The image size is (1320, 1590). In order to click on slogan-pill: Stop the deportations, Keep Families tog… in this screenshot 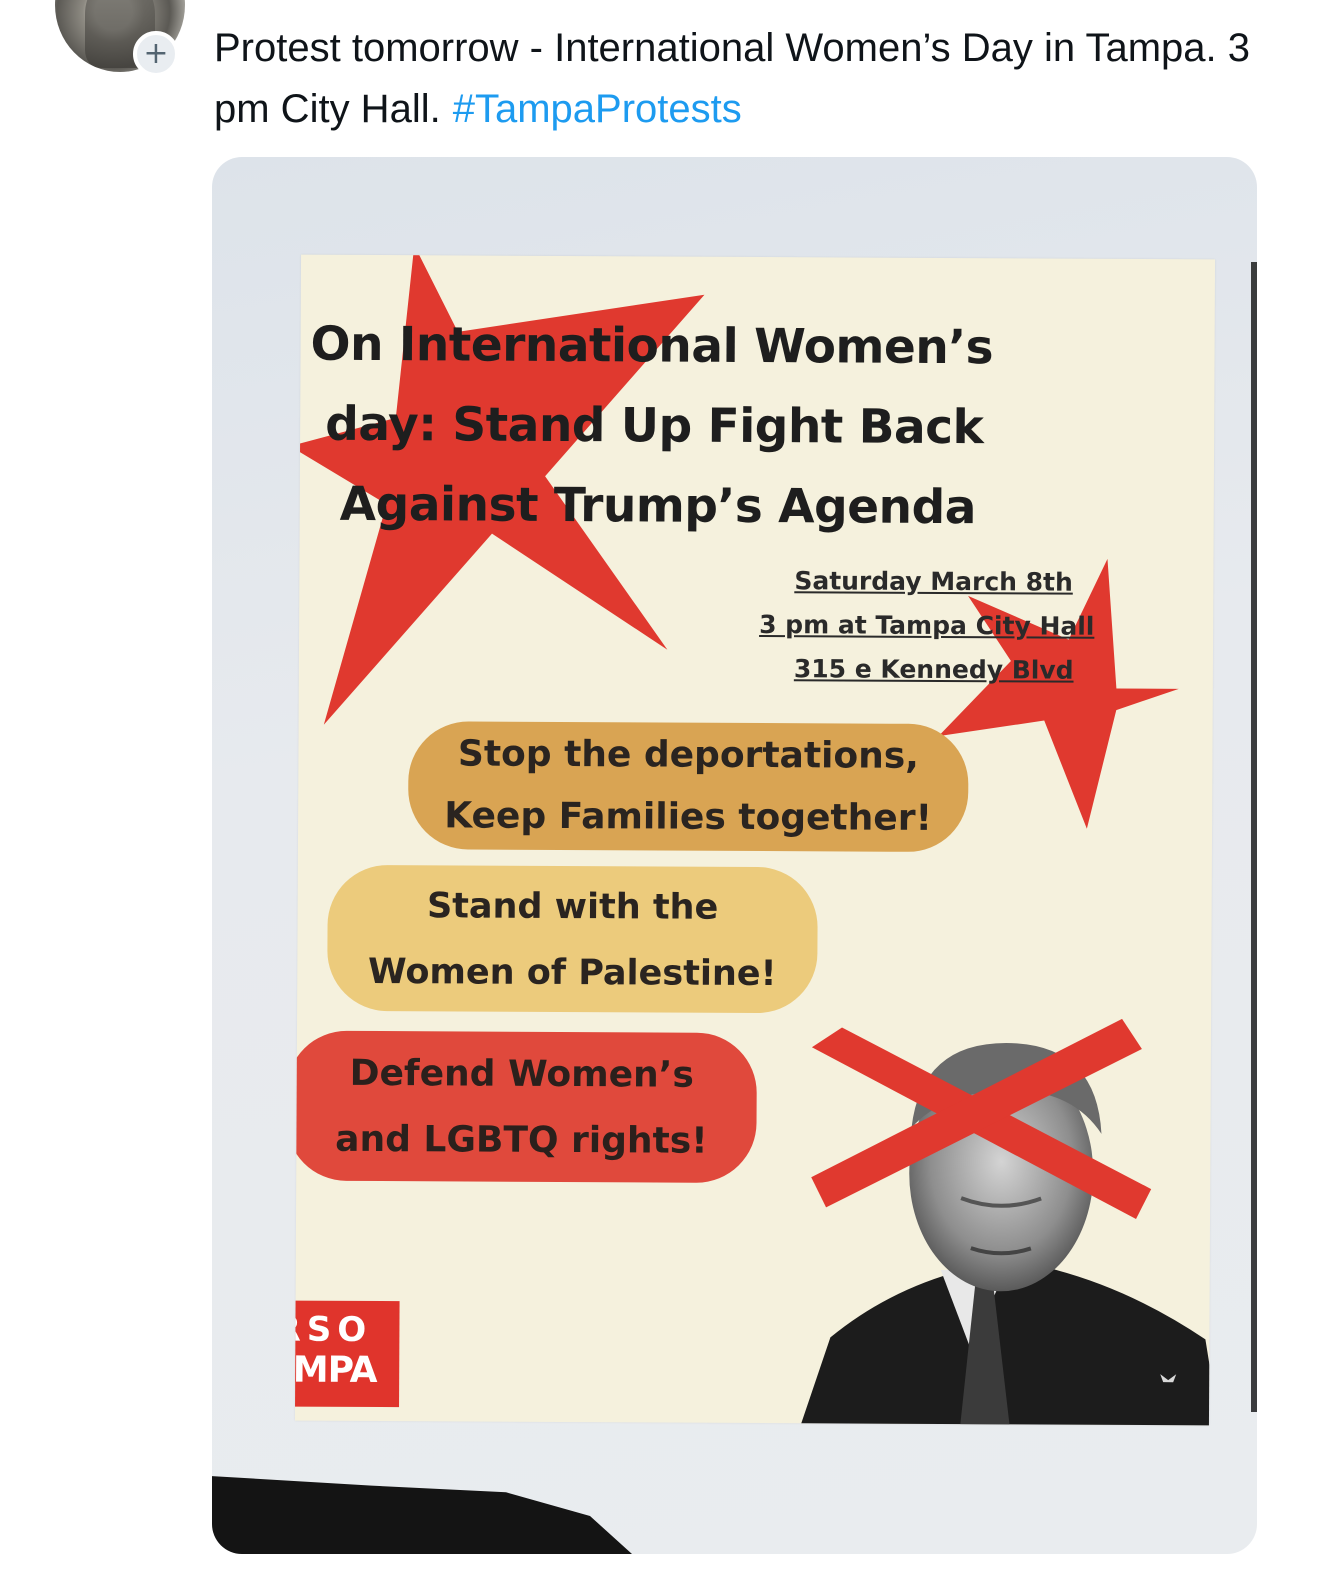, I will do `click(688, 787)`.